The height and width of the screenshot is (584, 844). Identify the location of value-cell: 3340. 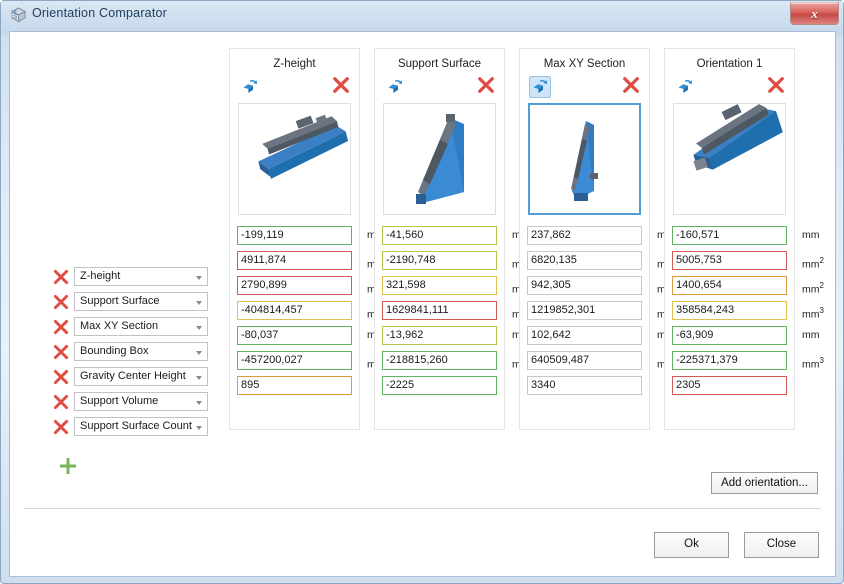
(584, 385).